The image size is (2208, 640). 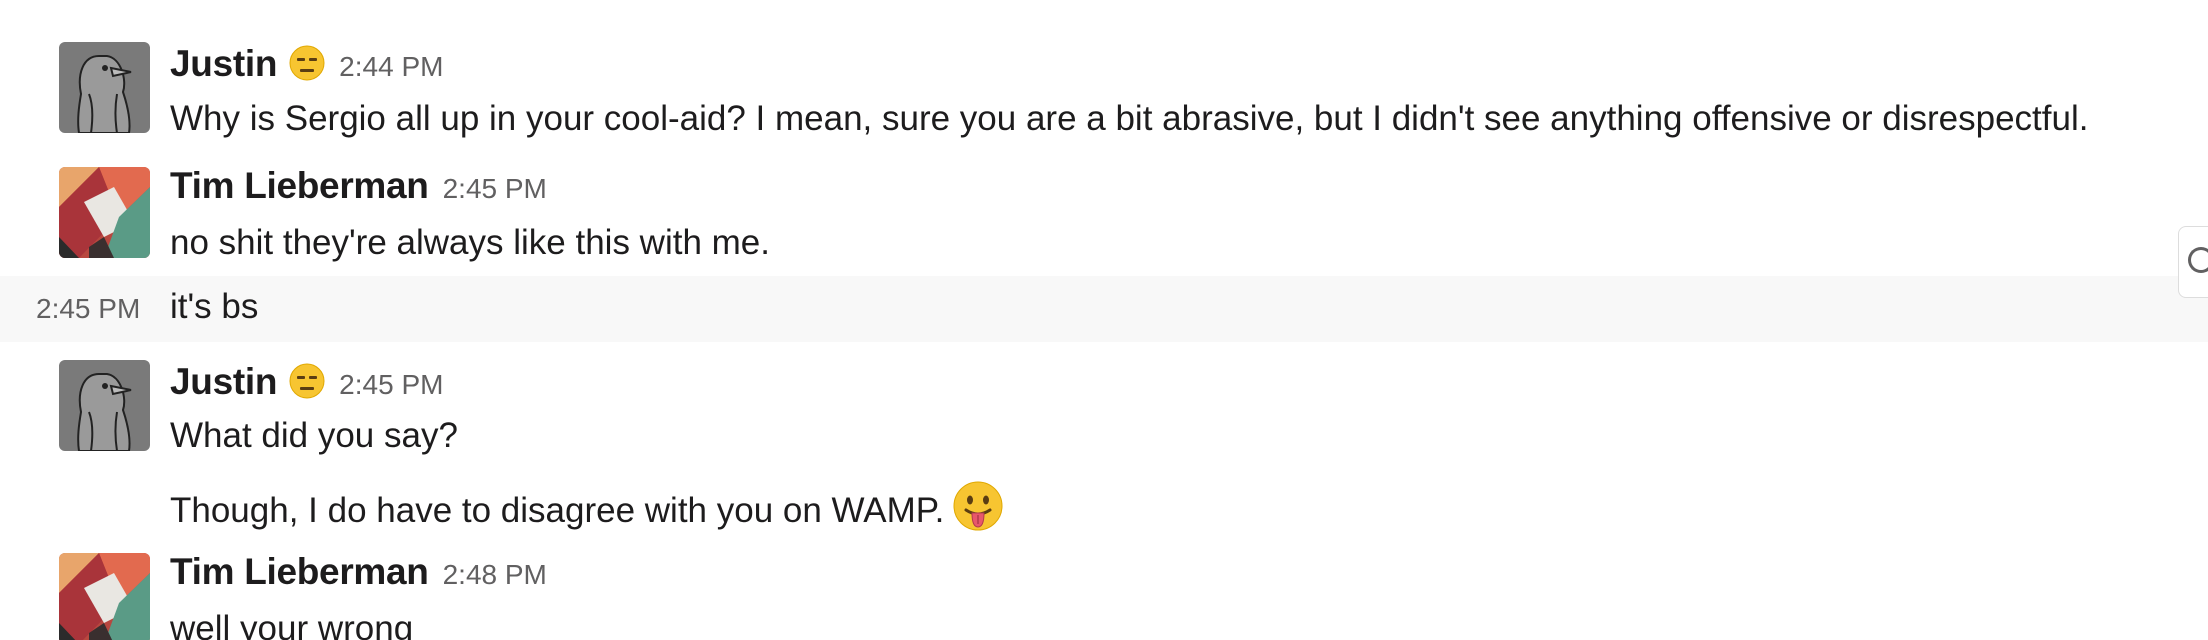 What do you see at coordinates (978, 506) in the screenshot?
I see `tongue-out-face-icon` at bounding box center [978, 506].